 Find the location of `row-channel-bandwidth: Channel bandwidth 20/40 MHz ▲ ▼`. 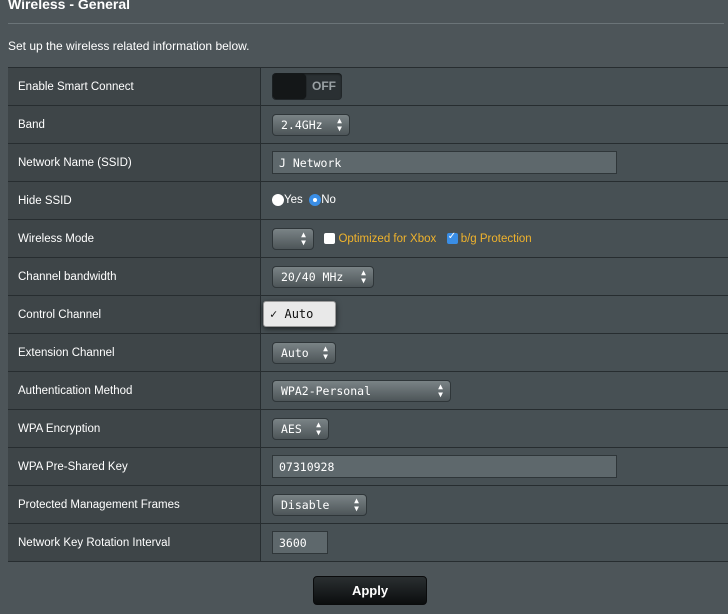

row-channel-bandwidth: Channel bandwidth 20/40 MHz ▲ ▼ is located at coordinates (368, 276).